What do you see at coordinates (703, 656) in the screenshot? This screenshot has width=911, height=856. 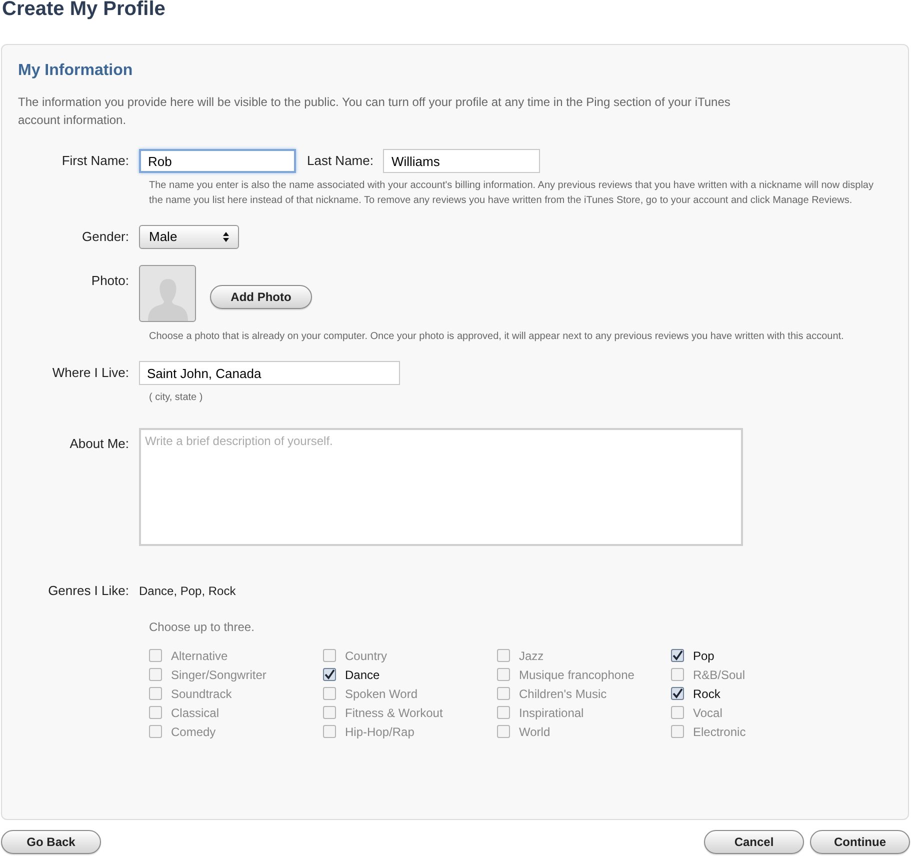 I see `genre-label: Pop` at bounding box center [703, 656].